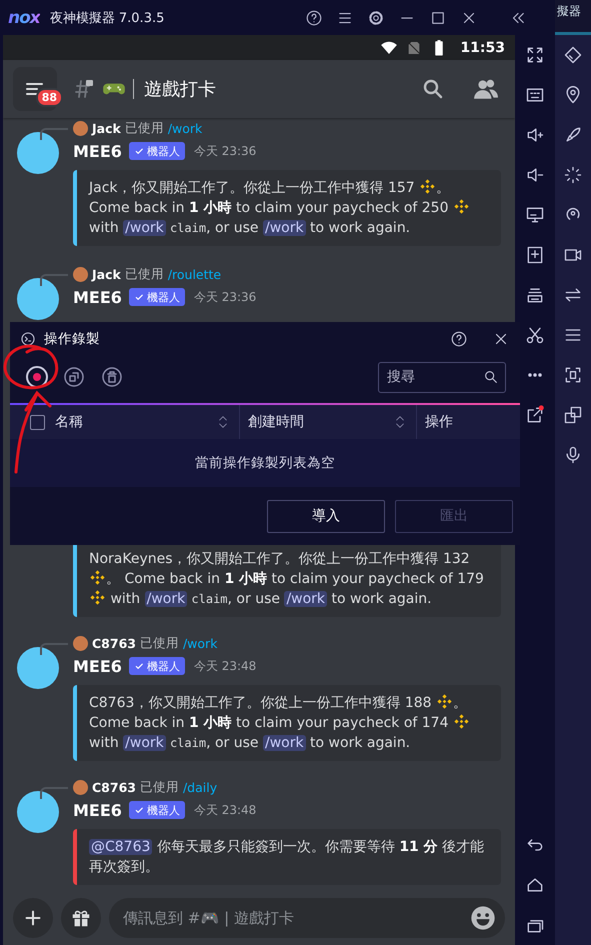 Image resolution: width=591 pixels, height=945 pixels. Describe the element at coordinates (535, 255) in the screenshot. I see `add-app-icon` at that location.